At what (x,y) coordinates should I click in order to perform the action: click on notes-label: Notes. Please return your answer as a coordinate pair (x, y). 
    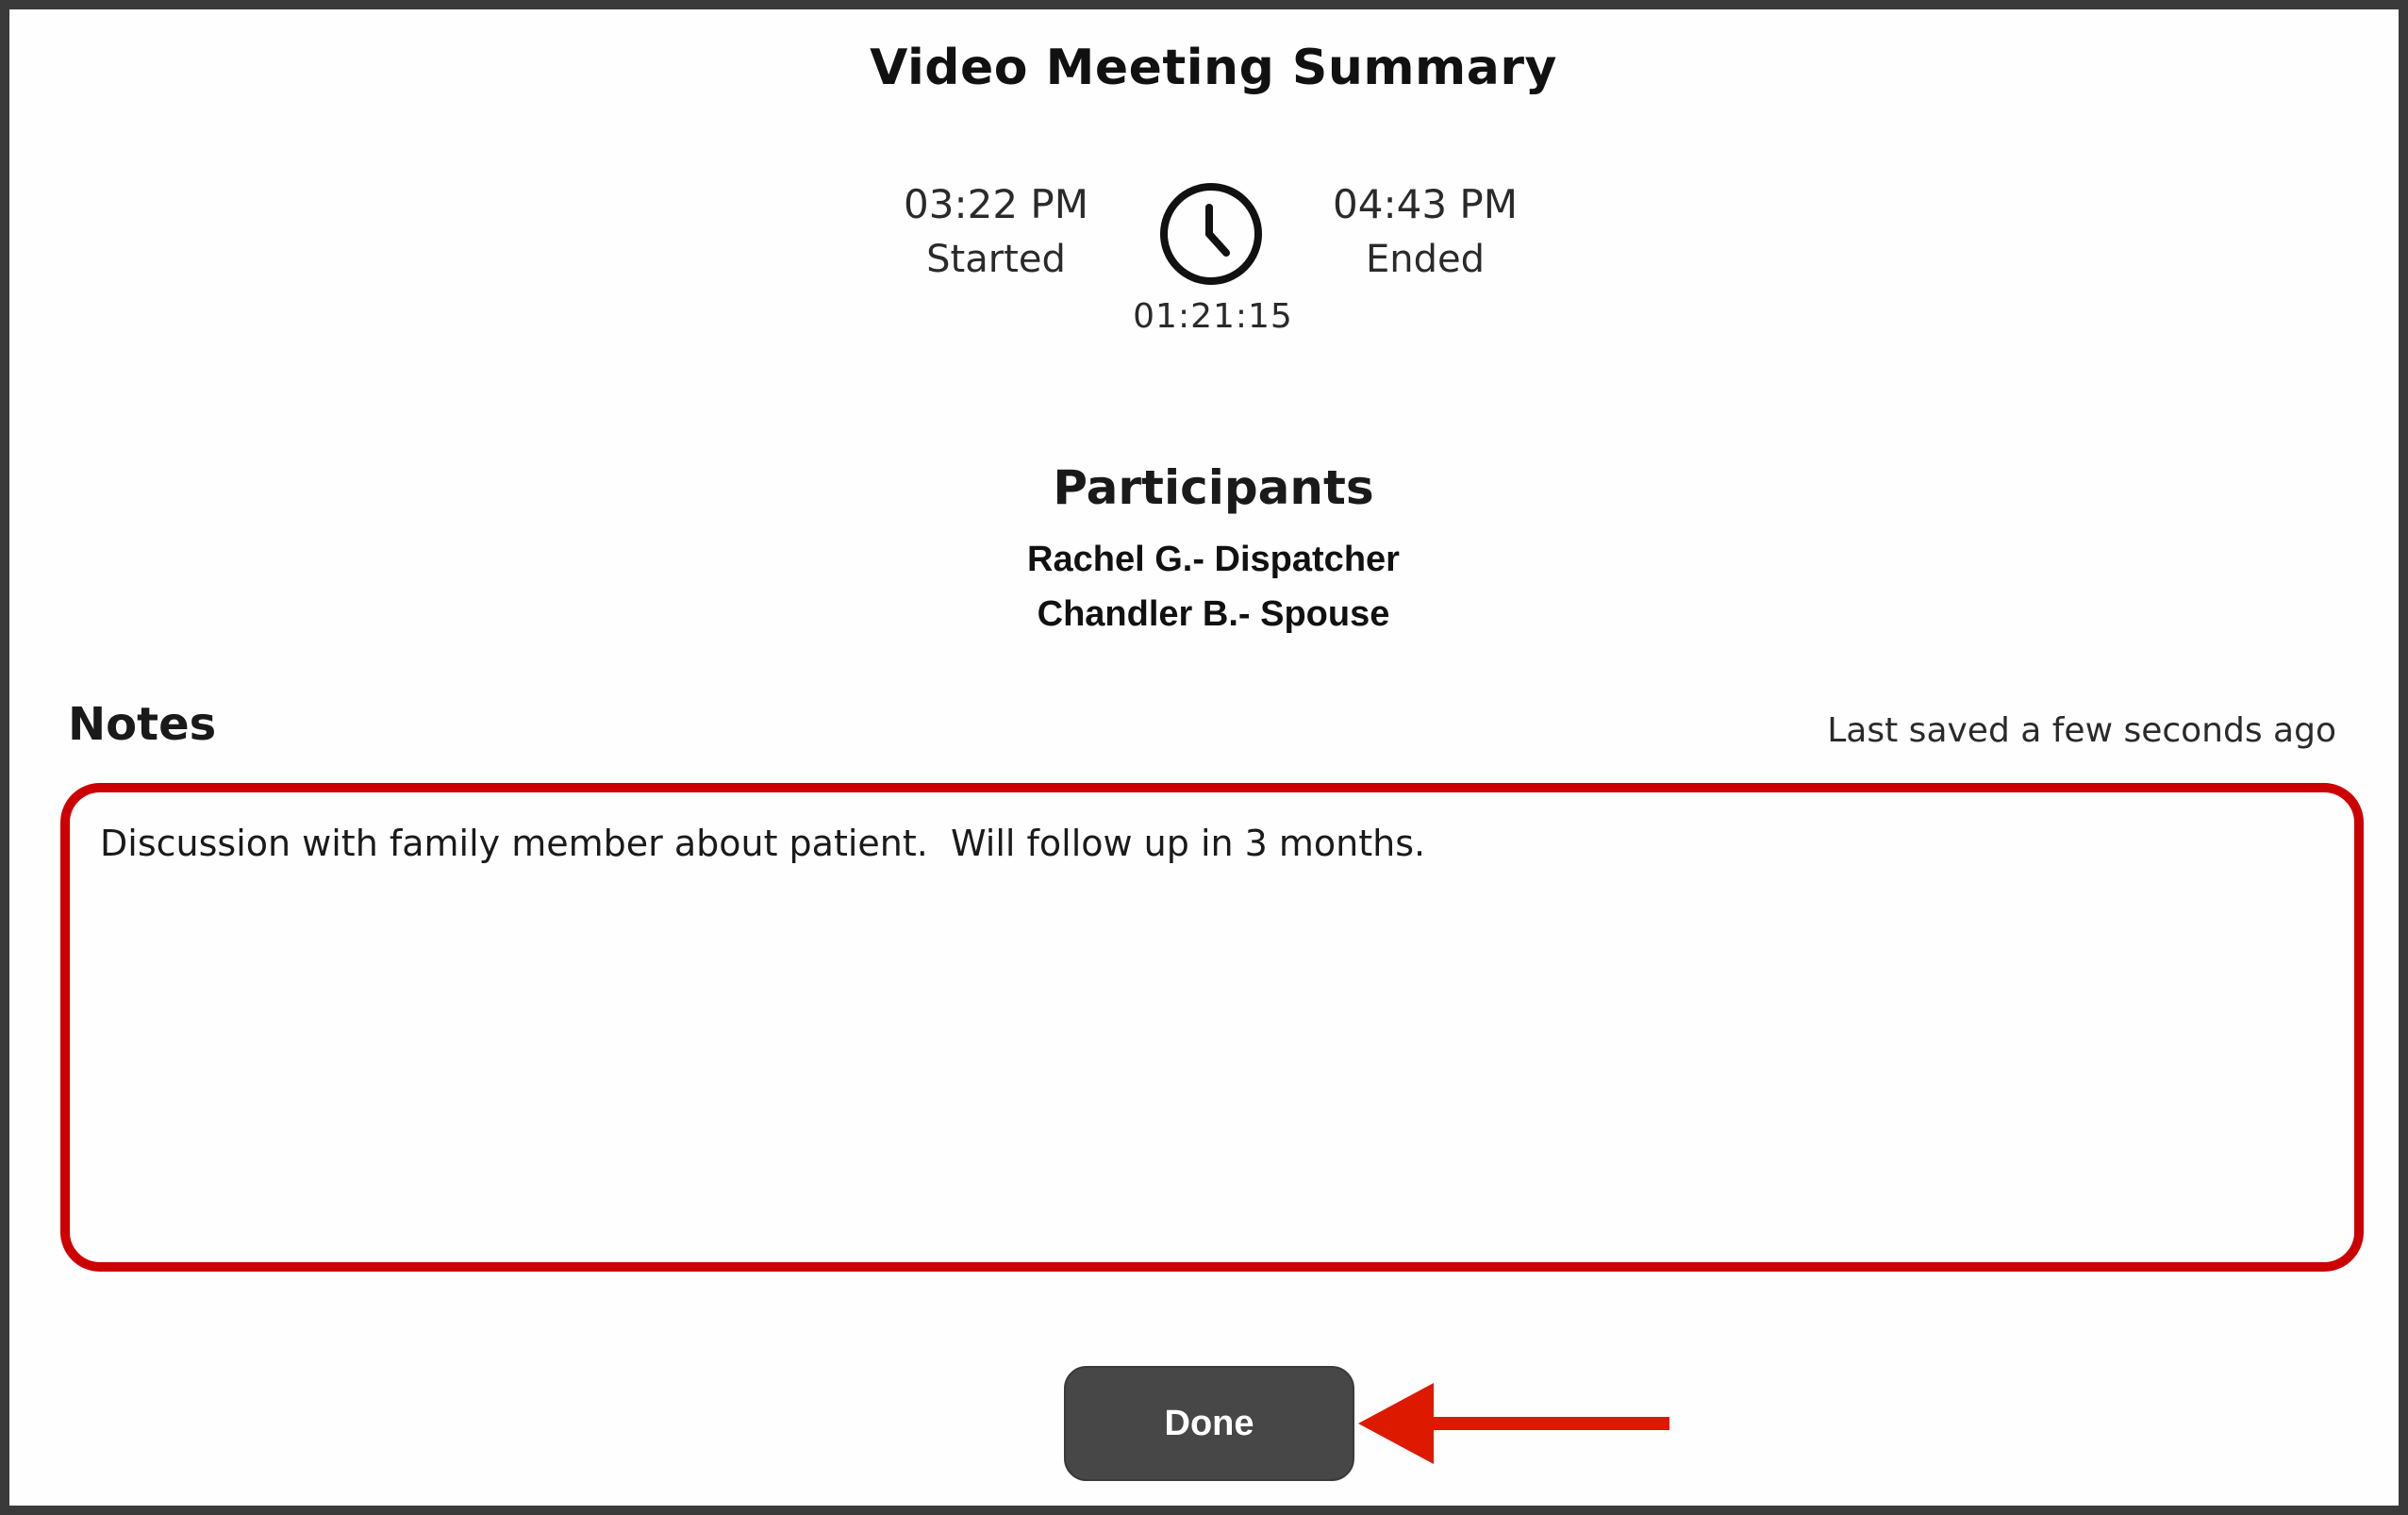
    Looking at the image, I should click on (143, 724).